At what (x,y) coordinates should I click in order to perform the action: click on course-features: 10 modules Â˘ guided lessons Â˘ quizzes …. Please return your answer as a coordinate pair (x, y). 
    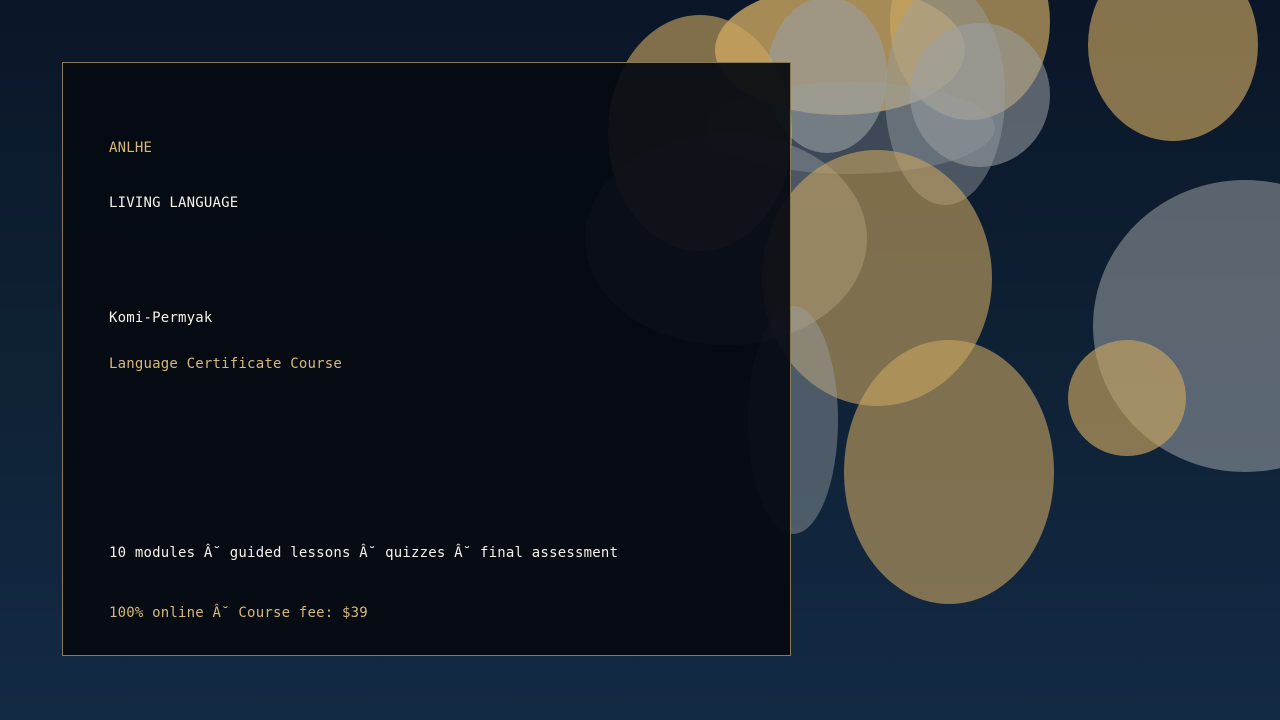
    Looking at the image, I should click on (364, 553).